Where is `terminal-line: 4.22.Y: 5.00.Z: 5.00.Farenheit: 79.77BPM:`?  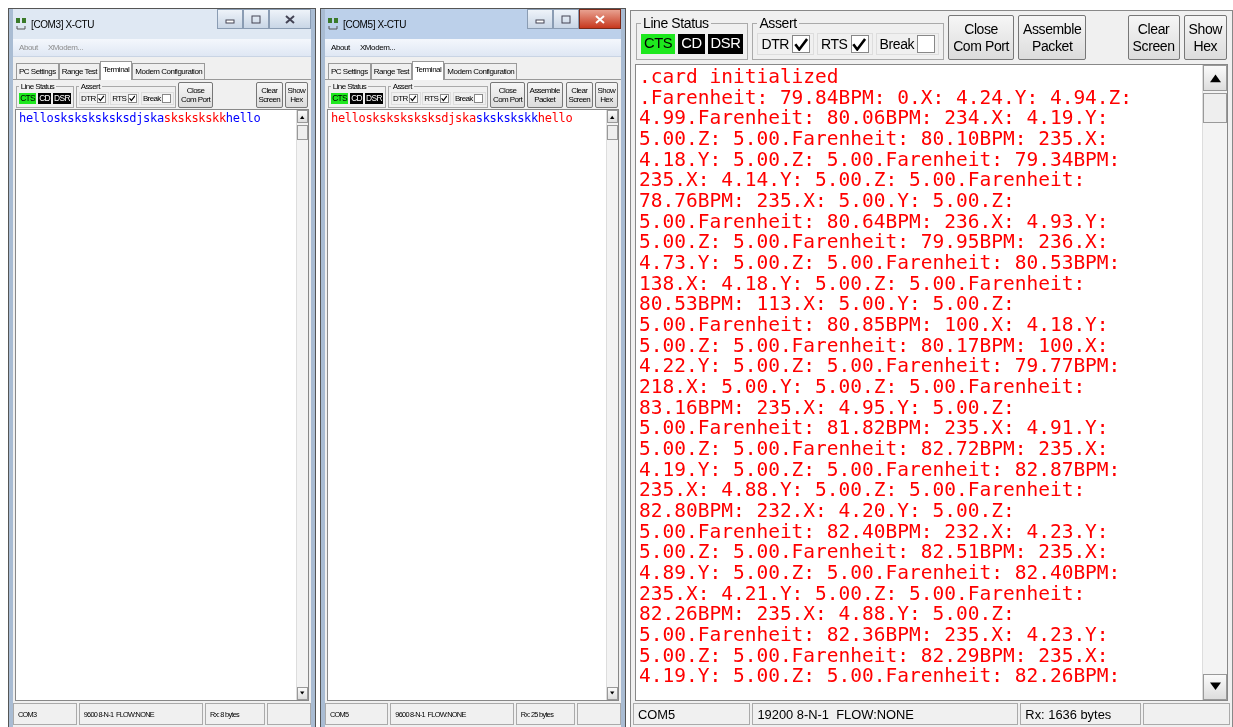 terminal-line: 4.22.Y: 5.00.Z: 5.00.Farenheit: 79.77BPM: is located at coordinates (880, 367).